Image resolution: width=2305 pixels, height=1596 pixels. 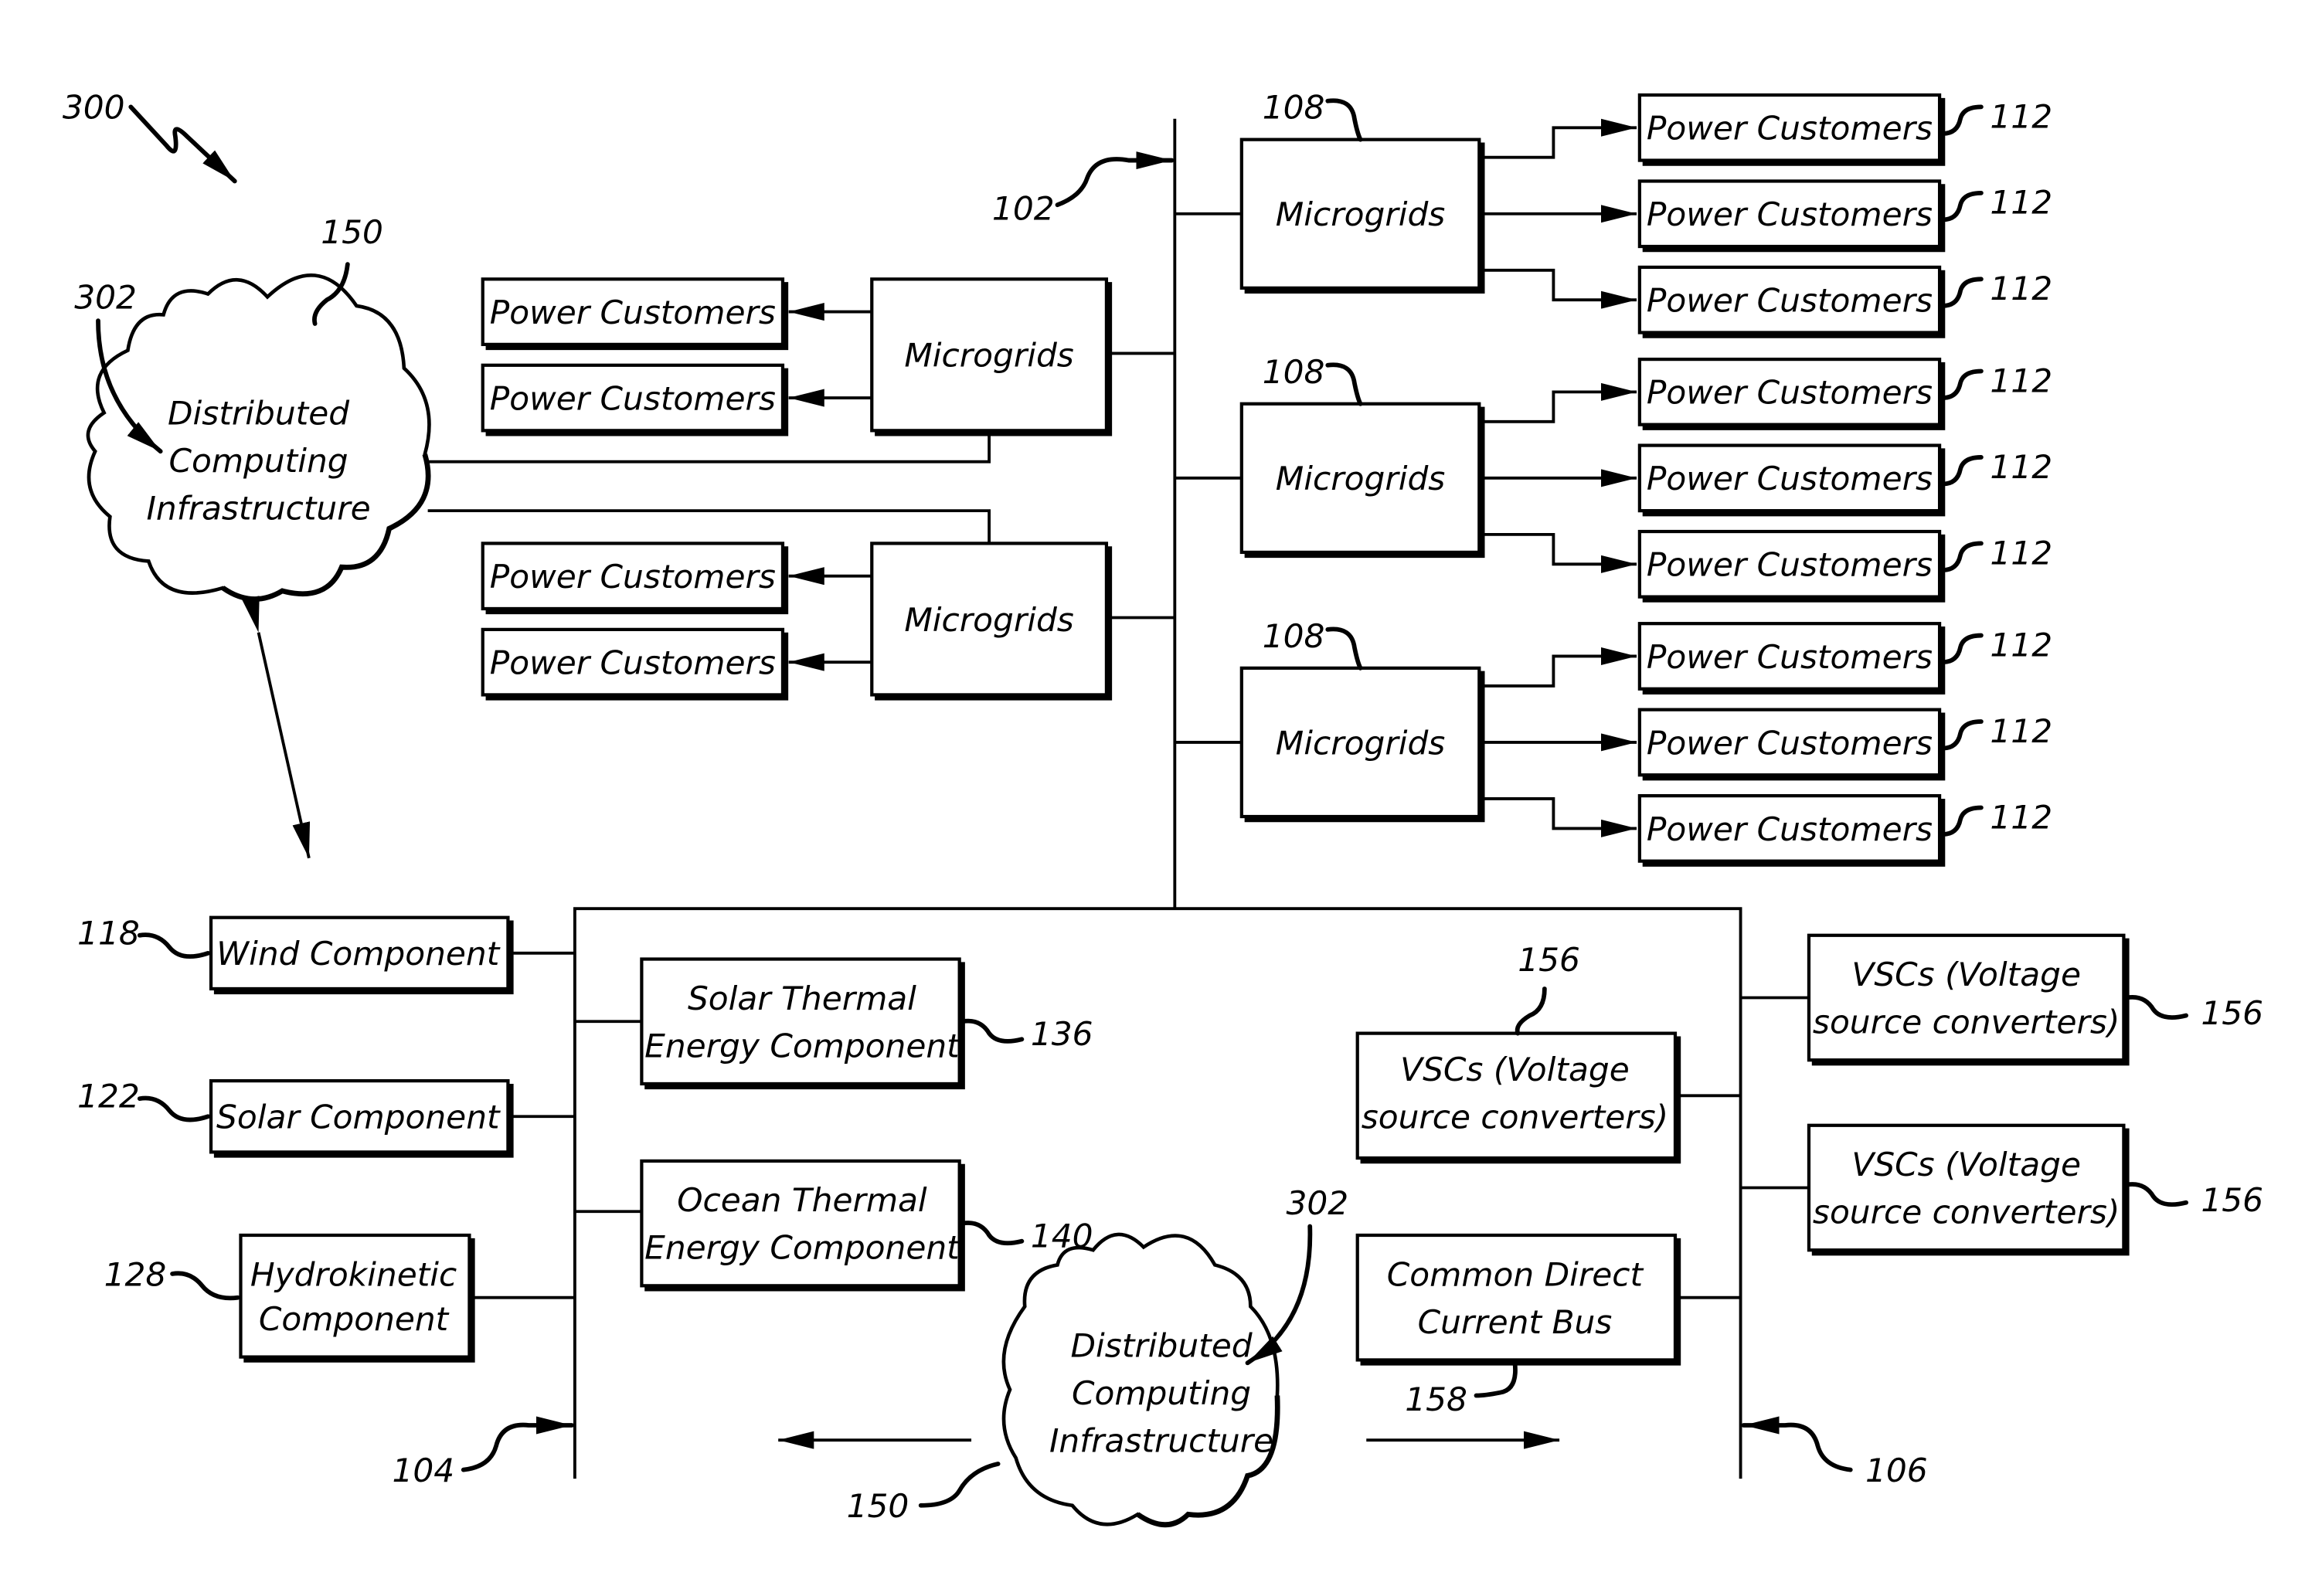 I want to click on source-solar: Solar Component 122, so click(x=326, y=1118).